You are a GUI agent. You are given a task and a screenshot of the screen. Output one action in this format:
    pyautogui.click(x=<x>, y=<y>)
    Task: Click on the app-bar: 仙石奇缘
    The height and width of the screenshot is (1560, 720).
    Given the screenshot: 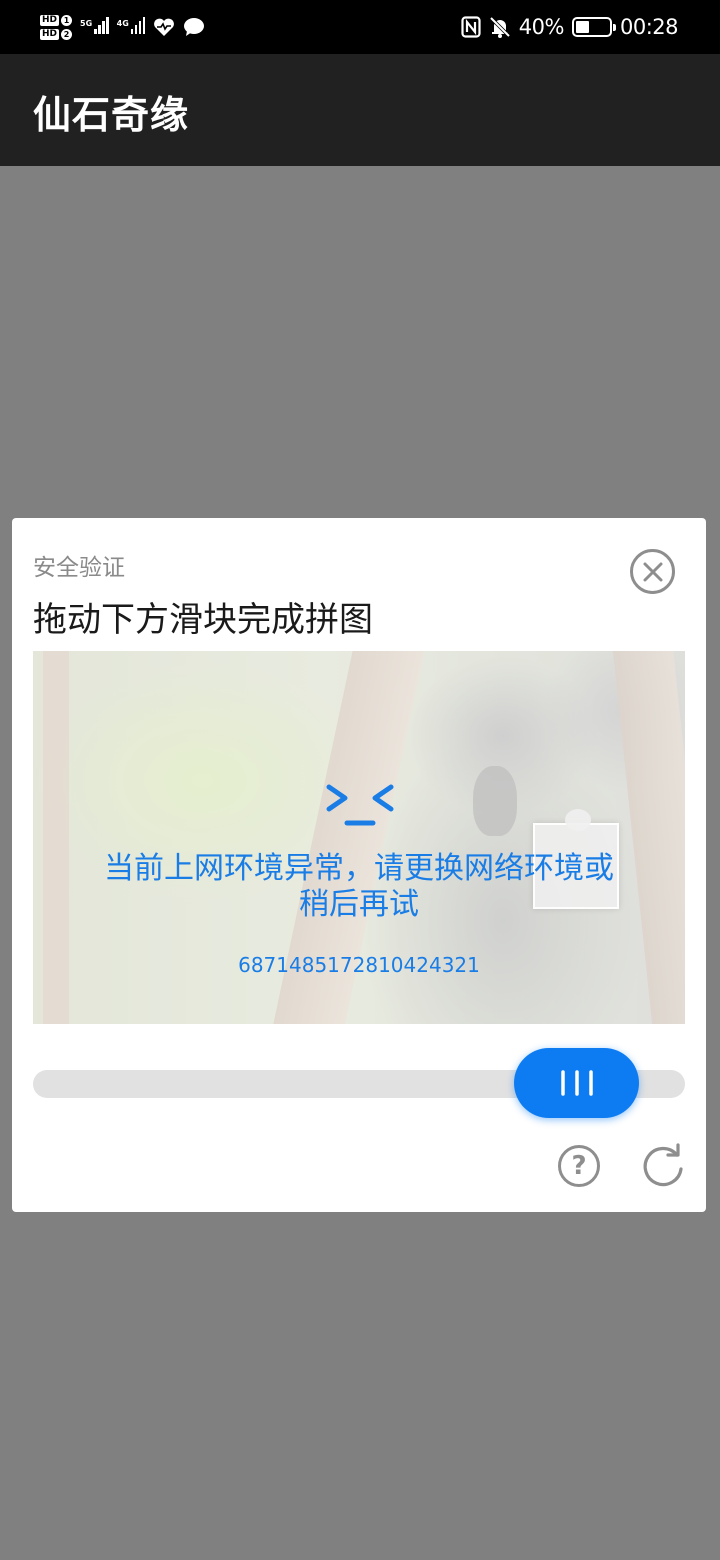 What is the action you would take?
    pyautogui.click(x=360, y=110)
    